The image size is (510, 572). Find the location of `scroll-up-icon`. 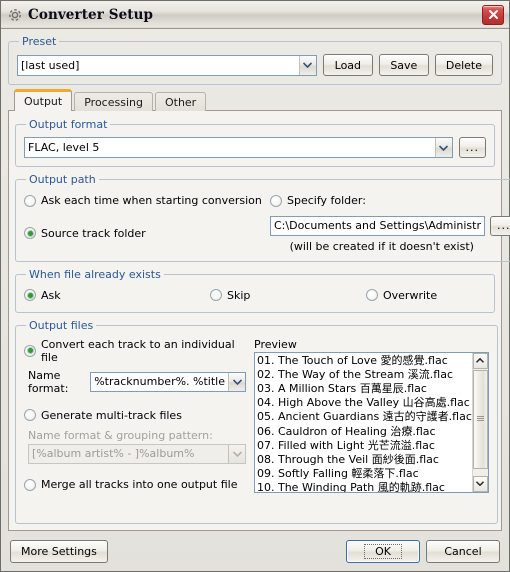

scroll-up-icon is located at coordinates (480, 360).